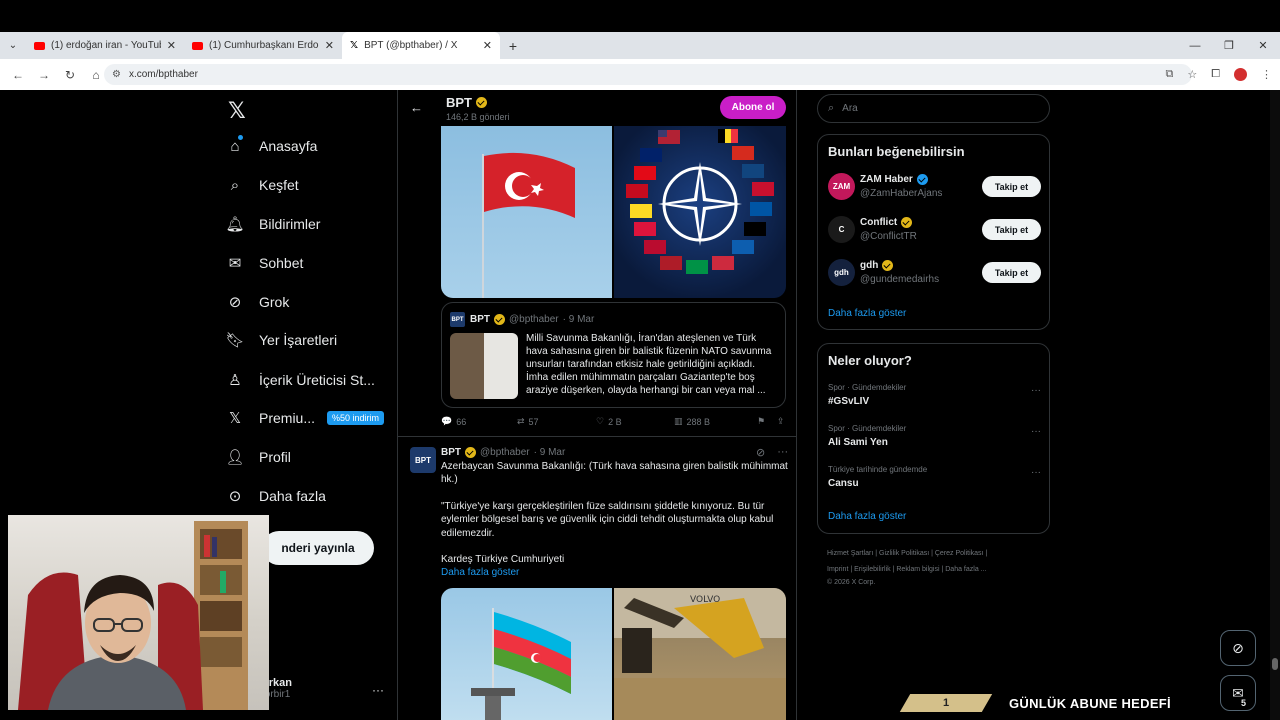 This screenshot has height=720, width=1280. I want to click on avatar: ZAM, so click(841, 186).